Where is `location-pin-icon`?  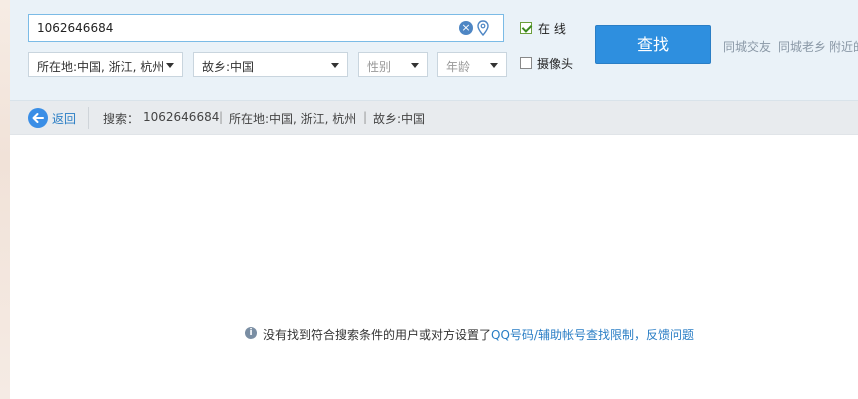 location-pin-icon is located at coordinates (483, 28).